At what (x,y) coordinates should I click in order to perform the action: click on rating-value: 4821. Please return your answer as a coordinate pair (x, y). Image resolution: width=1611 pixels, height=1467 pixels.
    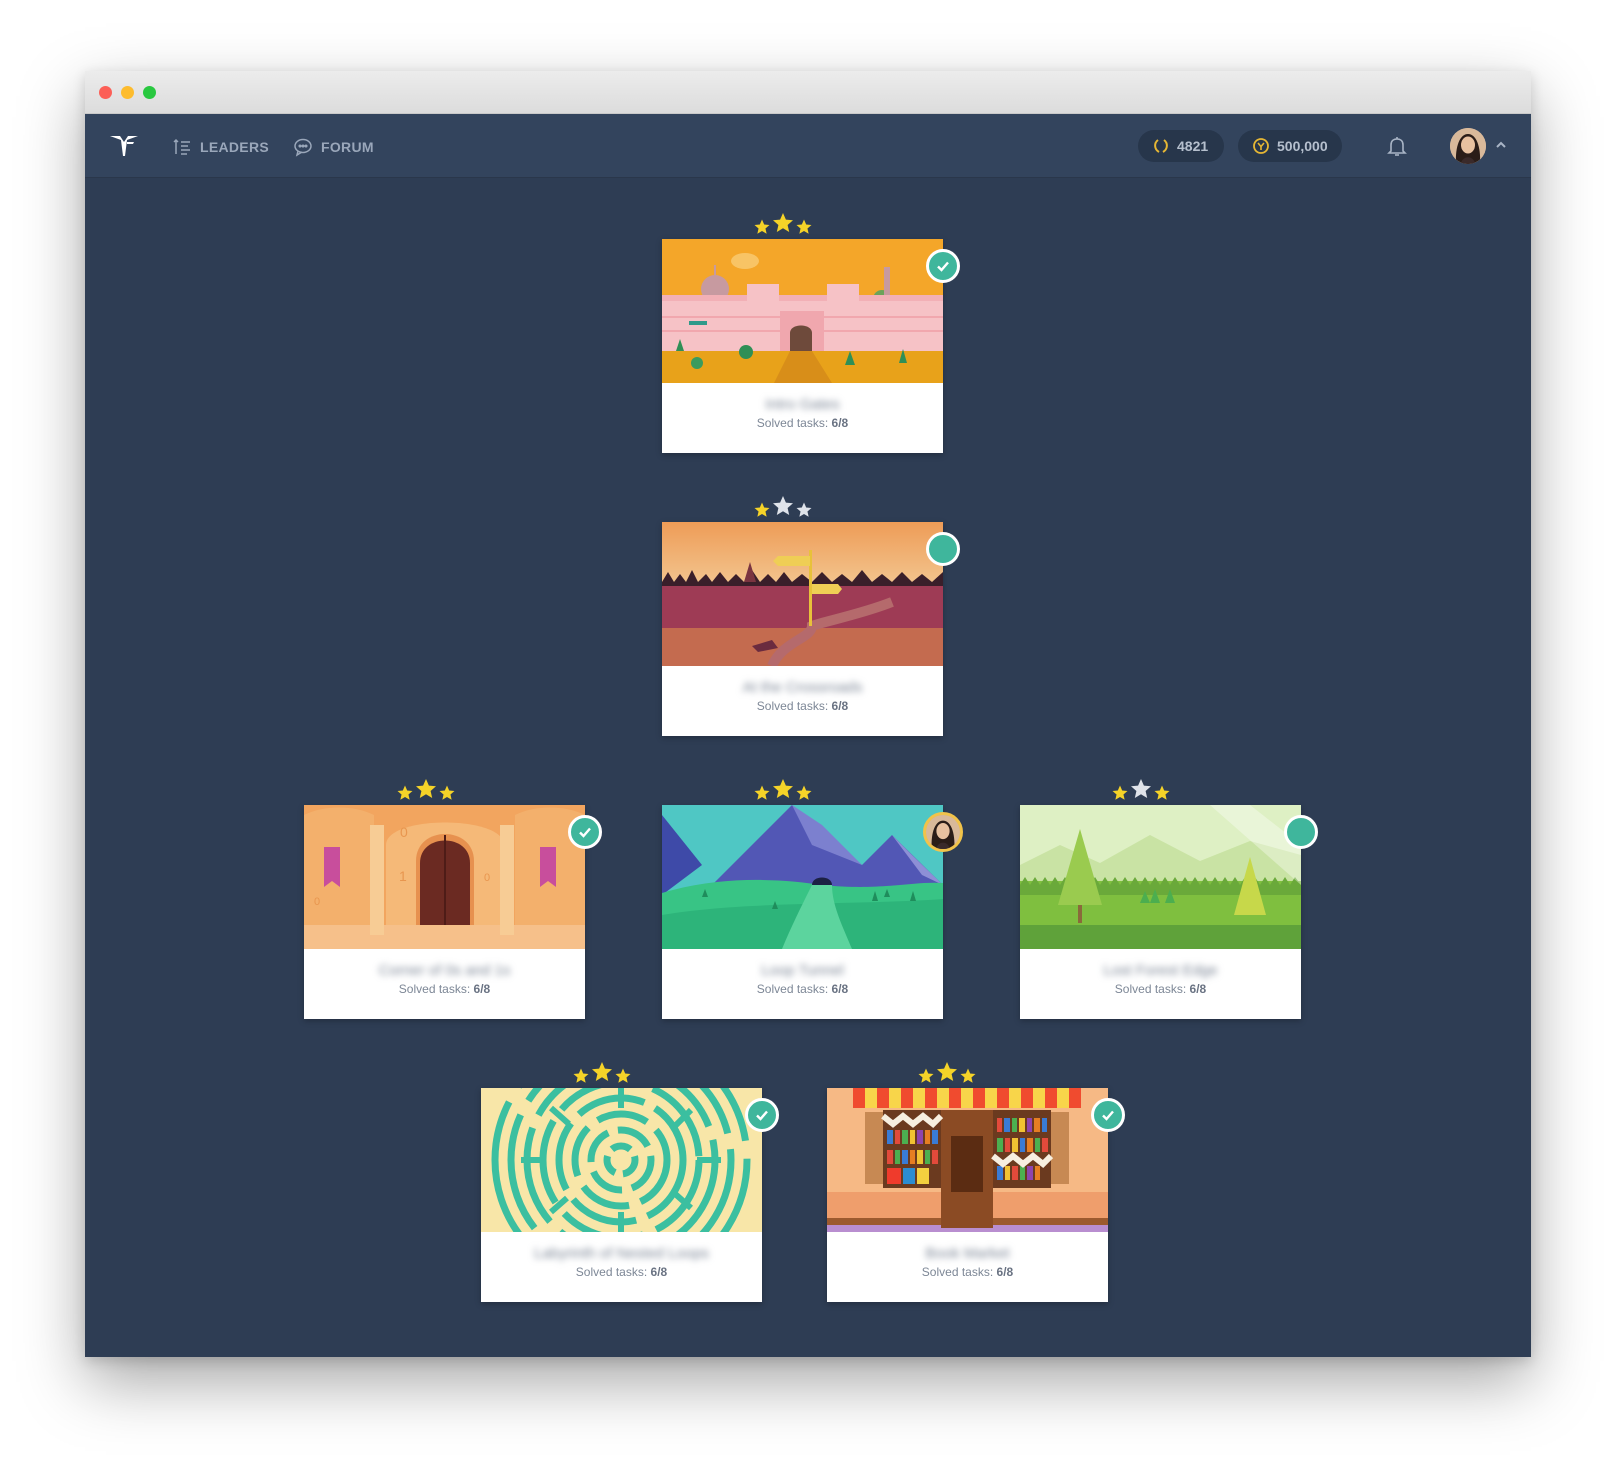
    Looking at the image, I should click on (1193, 146).